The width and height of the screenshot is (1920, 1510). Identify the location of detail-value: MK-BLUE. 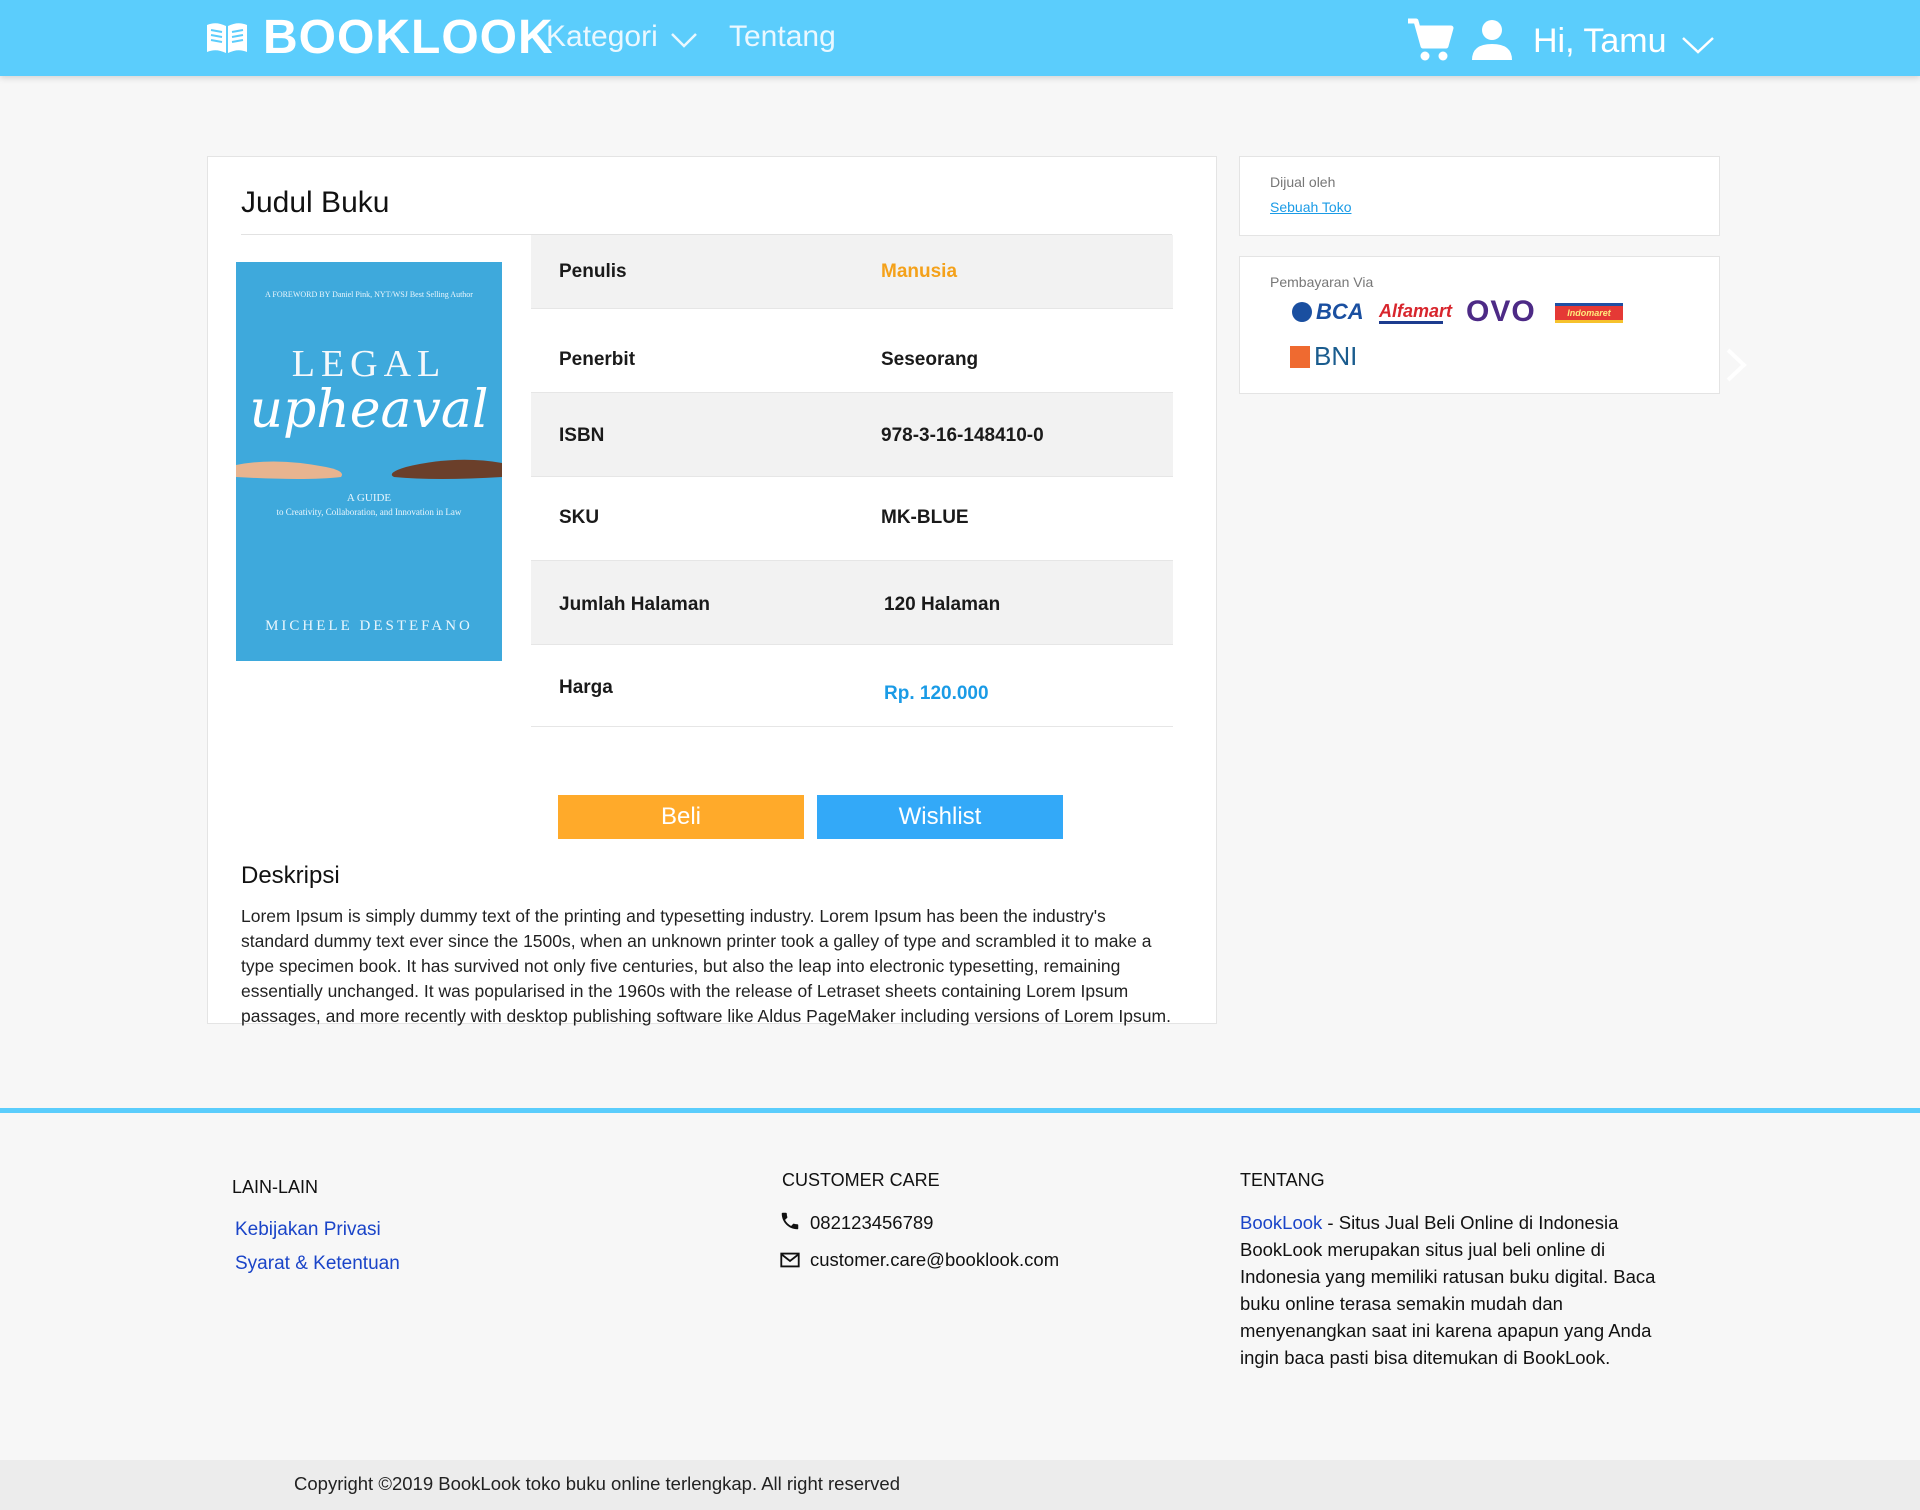
(925, 517).